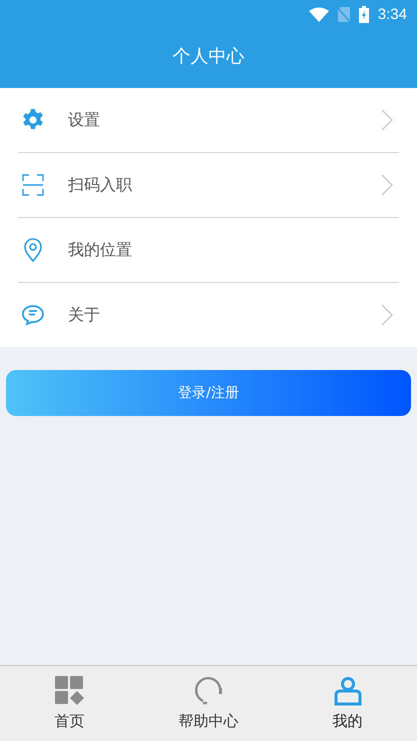 The width and height of the screenshot is (417, 741). What do you see at coordinates (33, 315) in the screenshot?
I see `chat-bubble-icon` at bounding box center [33, 315].